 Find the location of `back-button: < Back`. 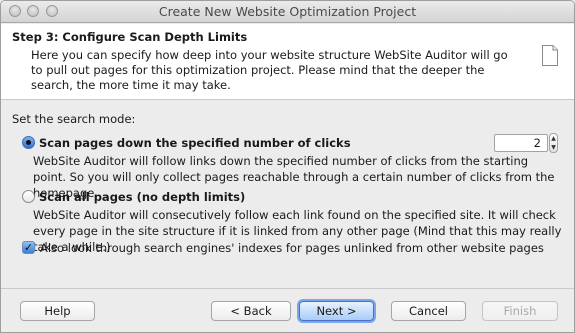

back-button: < Back is located at coordinates (251, 311).